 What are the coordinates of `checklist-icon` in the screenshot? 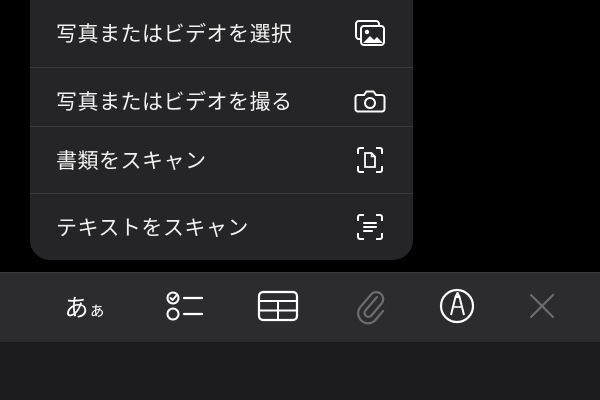 It's located at (185, 308).